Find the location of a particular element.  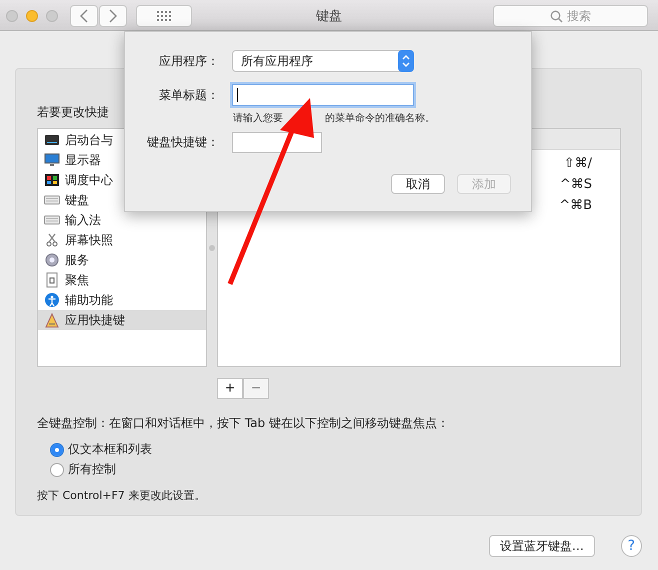

stepper-icon is located at coordinates (406, 61).